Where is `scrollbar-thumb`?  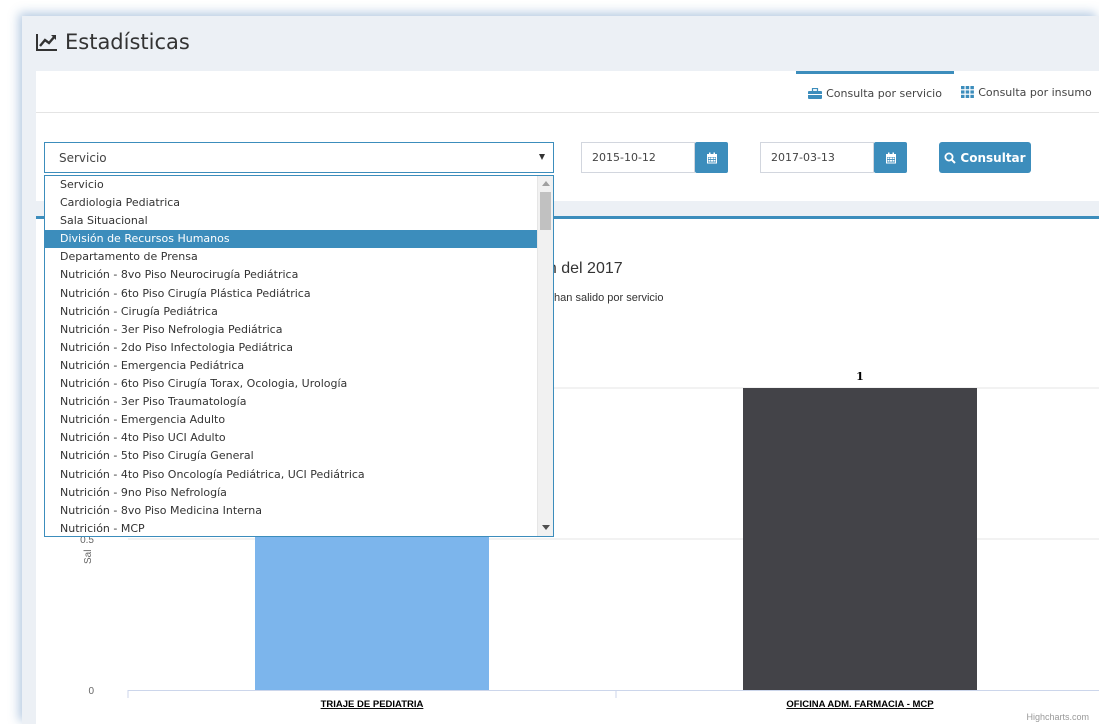 scrollbar-thumb is located at coordinates (545, 211).